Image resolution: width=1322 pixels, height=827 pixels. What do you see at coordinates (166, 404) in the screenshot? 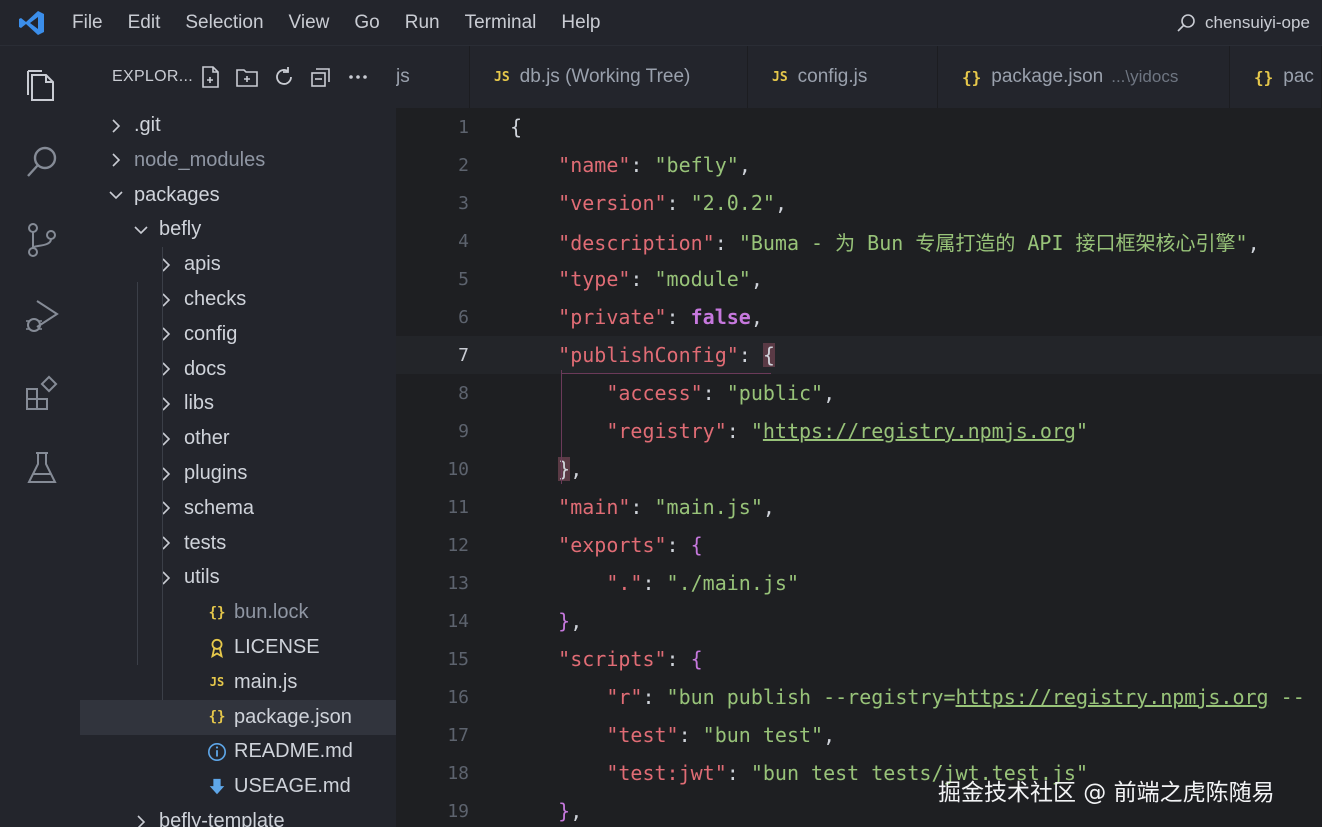
I see `chevron-right-icon` at bounding box center [166, 404].